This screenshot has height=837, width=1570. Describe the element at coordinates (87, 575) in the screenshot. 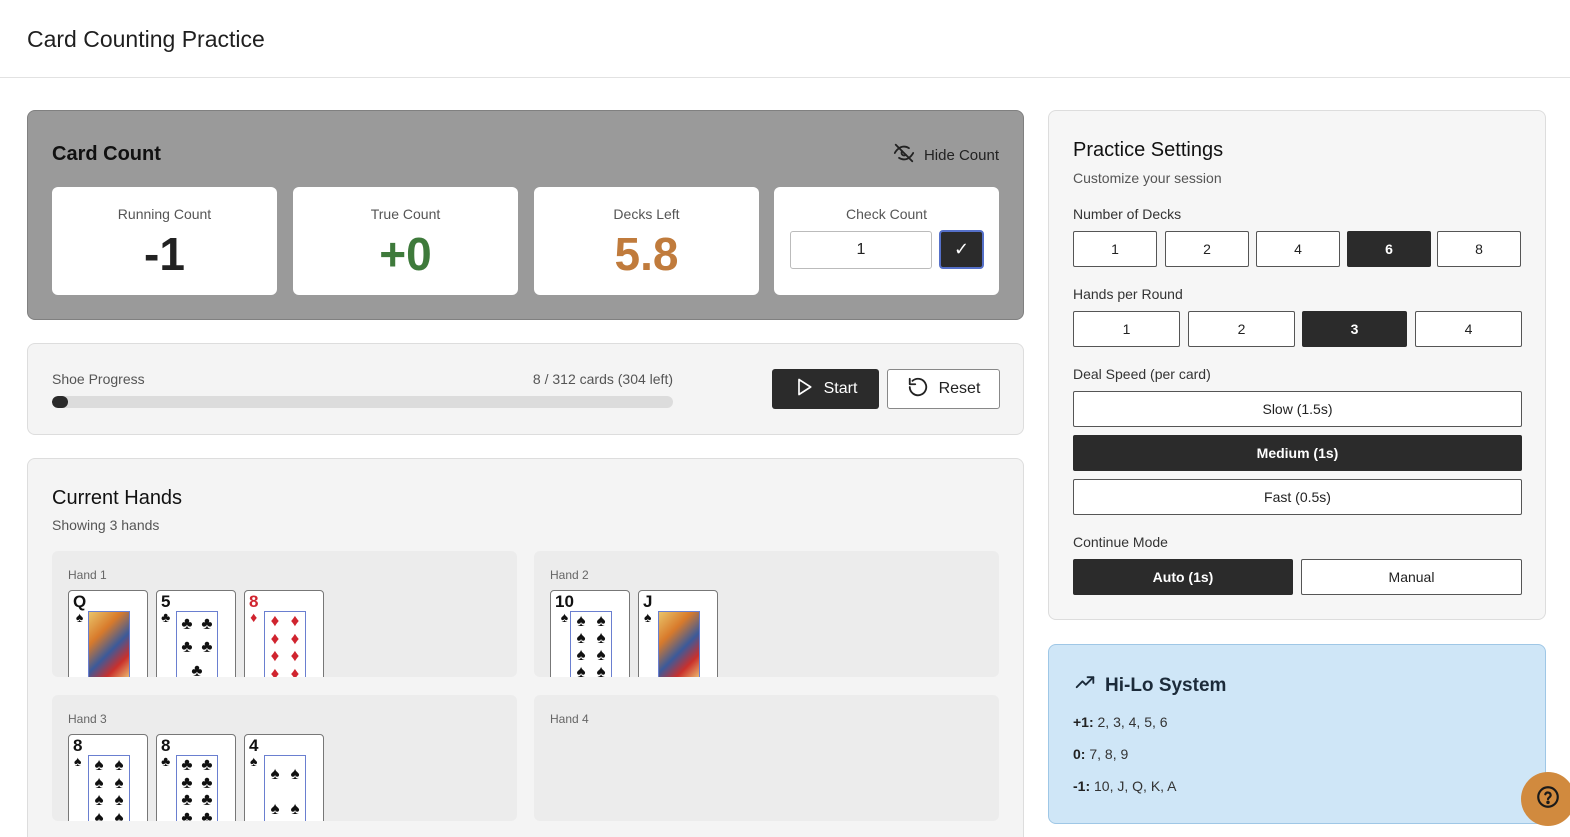

I see `hand-label: Hand 1` at that location.